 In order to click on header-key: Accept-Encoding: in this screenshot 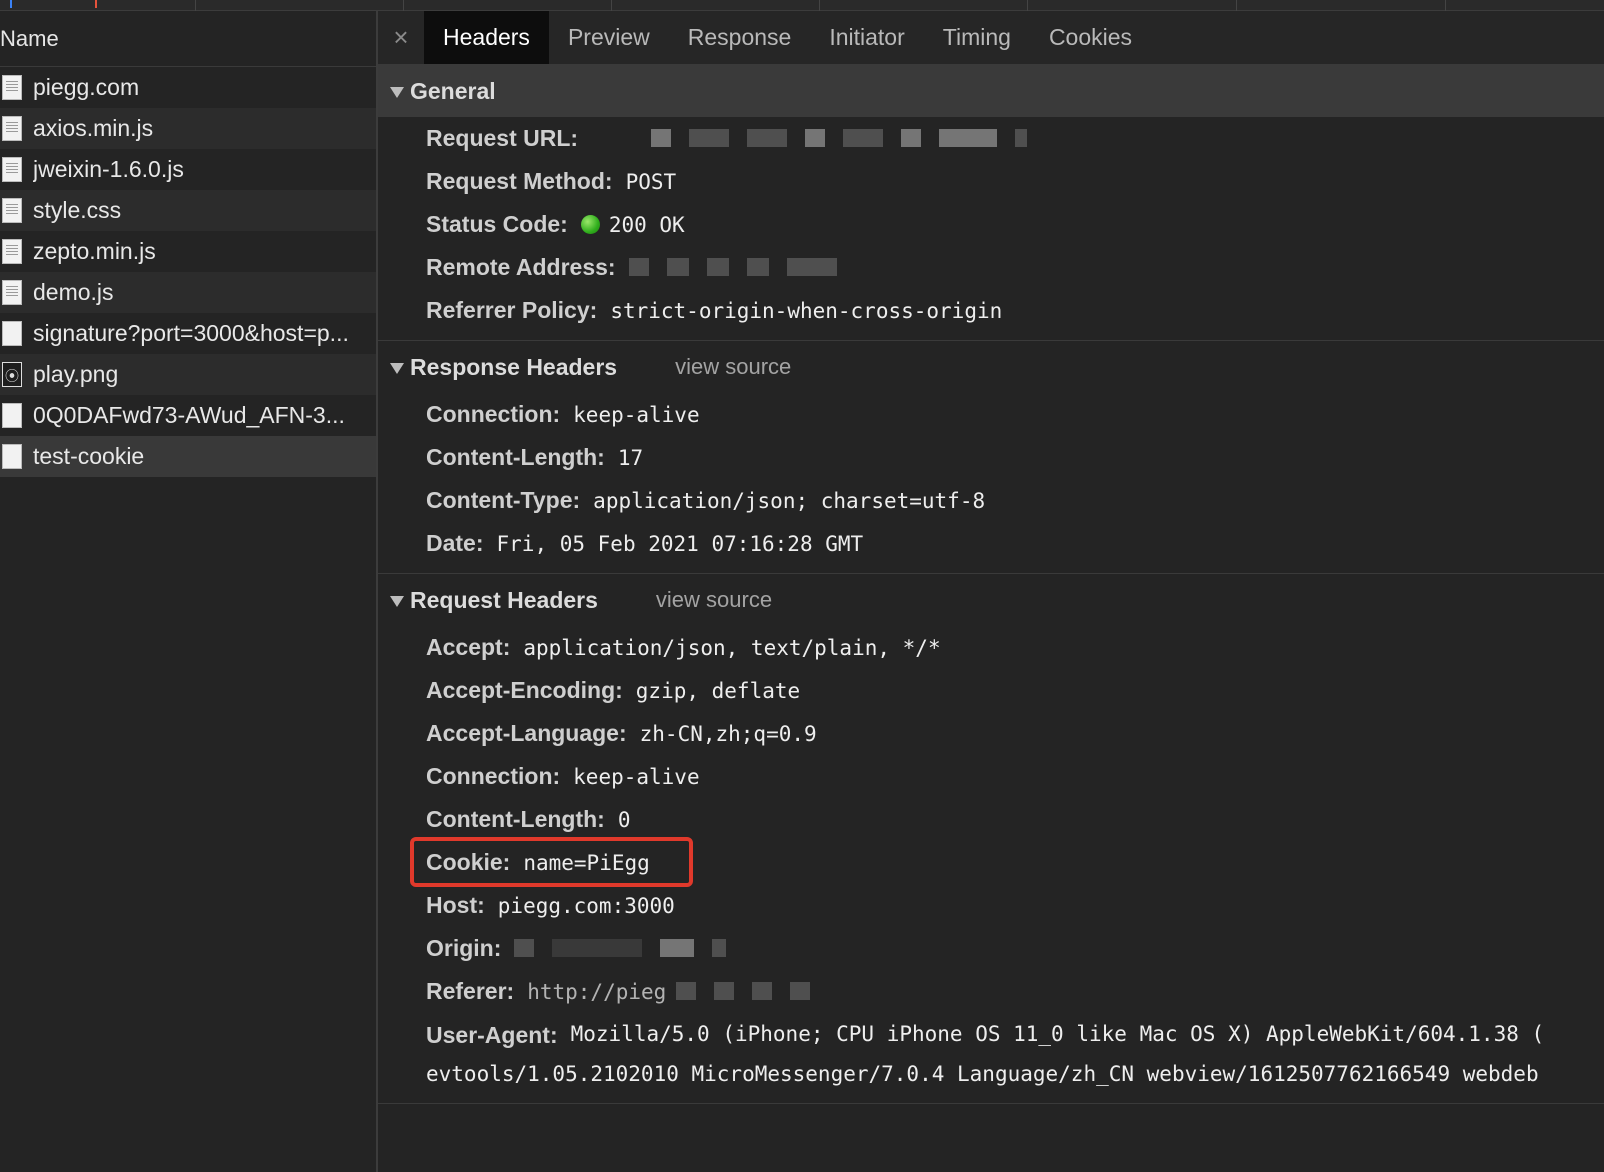, I will do `click(524, 690)`.